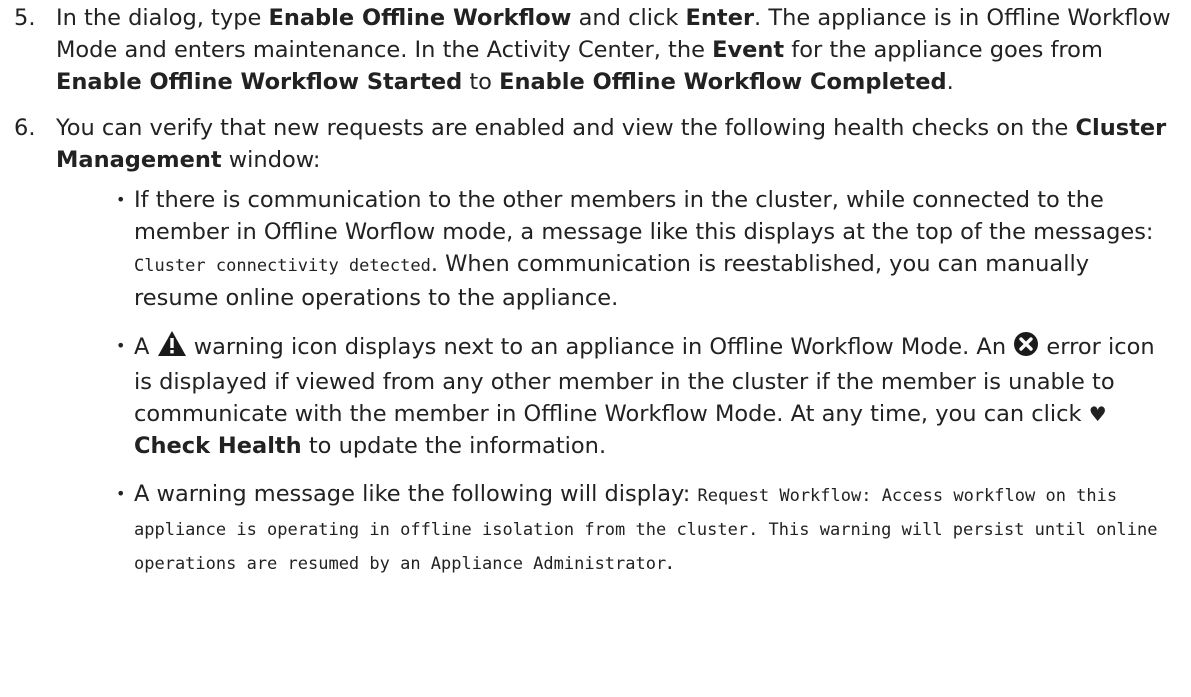  I want to click on ui-term: Event, so click(748, 50).